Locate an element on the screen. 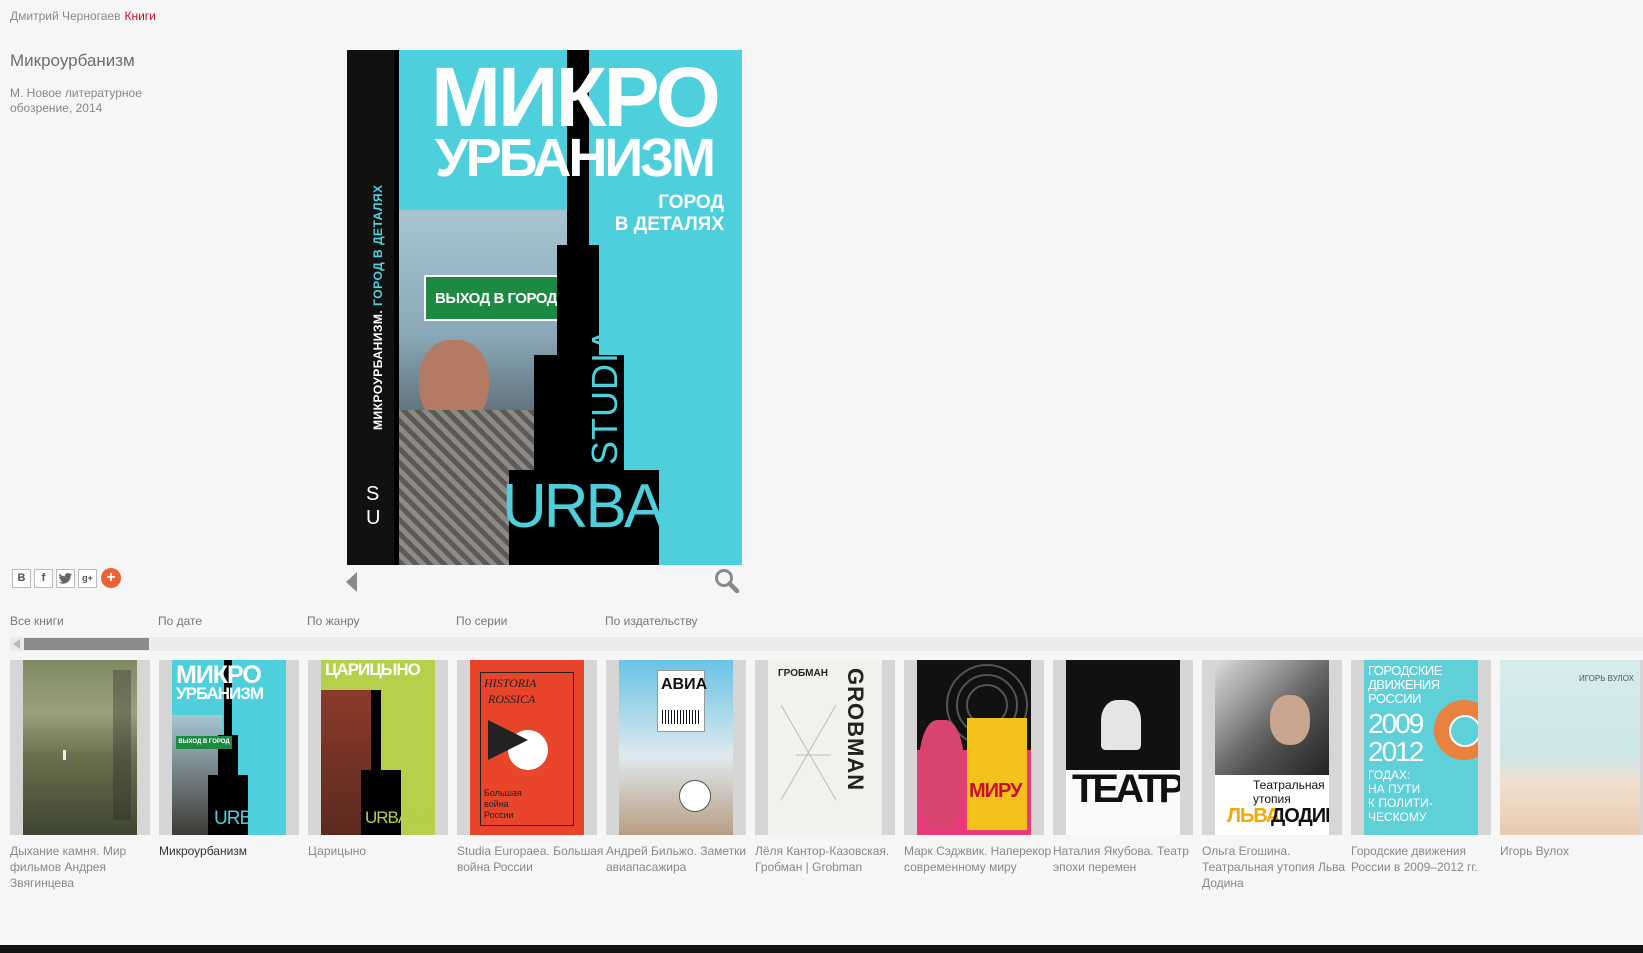 This screenshot has height=953, width=1643. breadcrumb-author-link: Дмитрий Черногаев is located at coordinates (65, 16).